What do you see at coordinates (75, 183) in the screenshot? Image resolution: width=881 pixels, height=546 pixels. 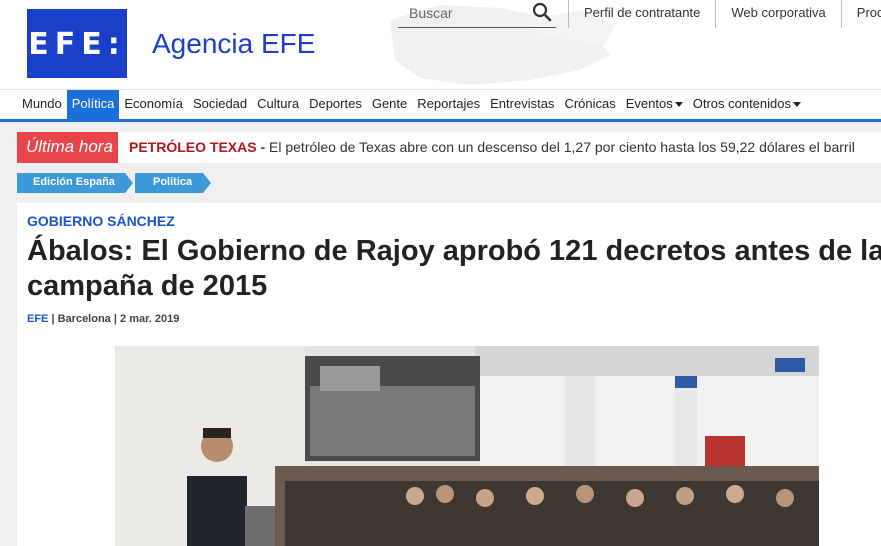 I see `breadcrumb-edicion-espana: Edición España` at bounding box center [75, 183].